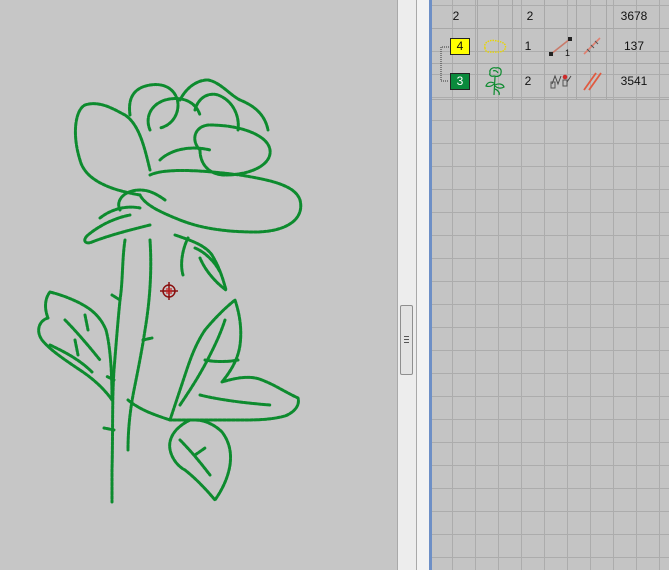 The width and height of the screenshot is (669, 570). Describe the element at coordinates (634, 16) in the screenshot. I see `header-stitch-total: 3678` at that location.